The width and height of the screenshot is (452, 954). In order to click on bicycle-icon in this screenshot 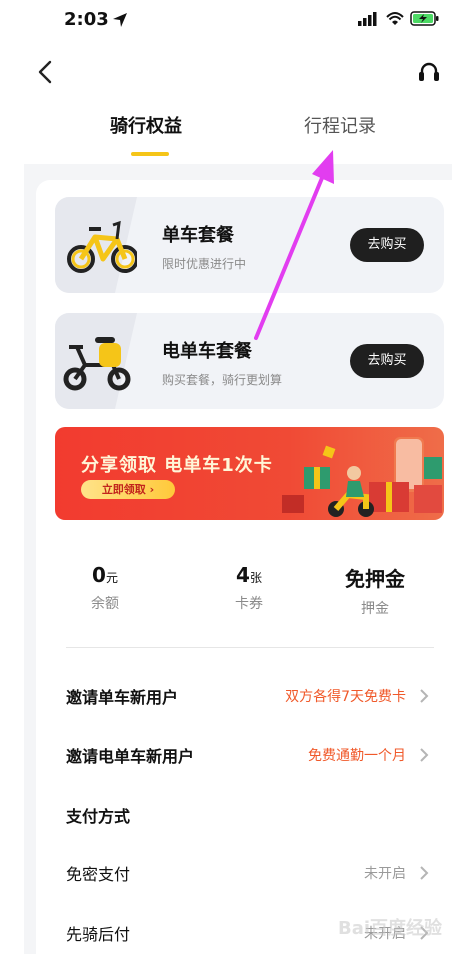, I will do `click(96, 245)`.